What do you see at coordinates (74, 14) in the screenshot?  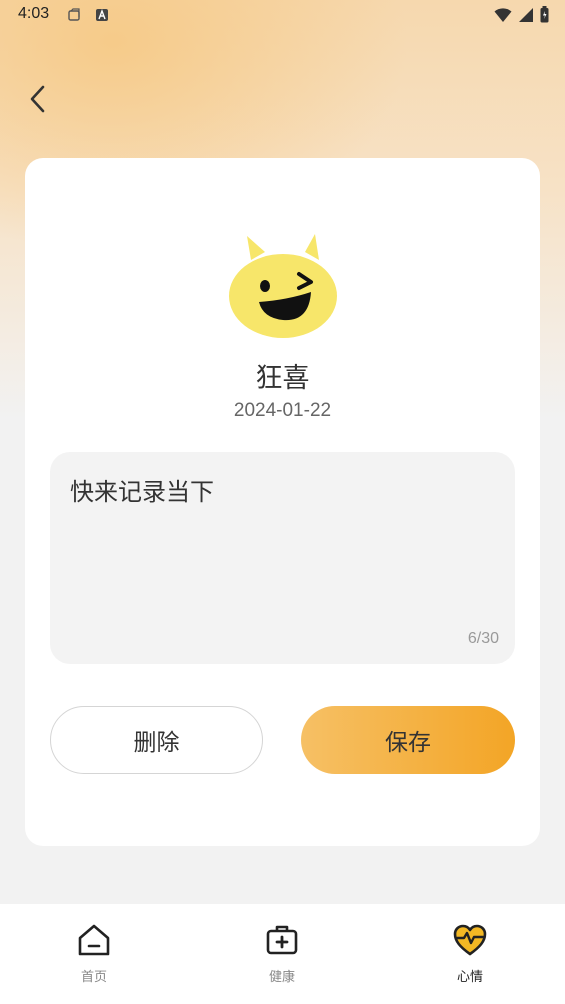 I see `notification-icon` at bounding box center [74, 14].